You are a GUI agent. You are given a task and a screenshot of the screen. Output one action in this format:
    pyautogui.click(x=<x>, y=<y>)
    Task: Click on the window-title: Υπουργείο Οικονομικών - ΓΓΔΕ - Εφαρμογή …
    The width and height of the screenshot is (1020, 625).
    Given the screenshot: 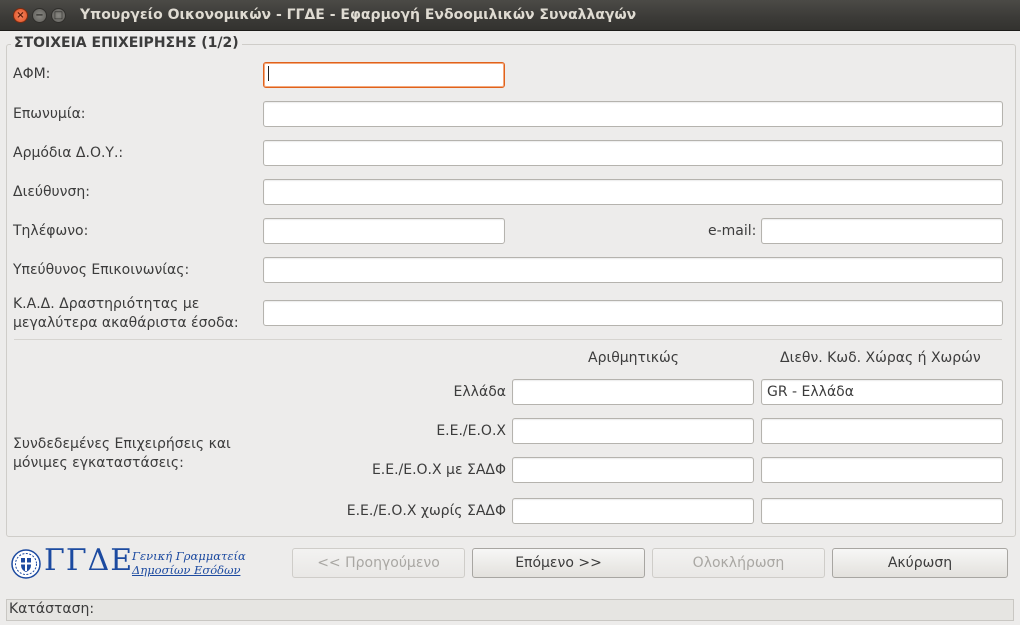 What is the action you would take?
    pyautogui.click(x=358, y=15)
    